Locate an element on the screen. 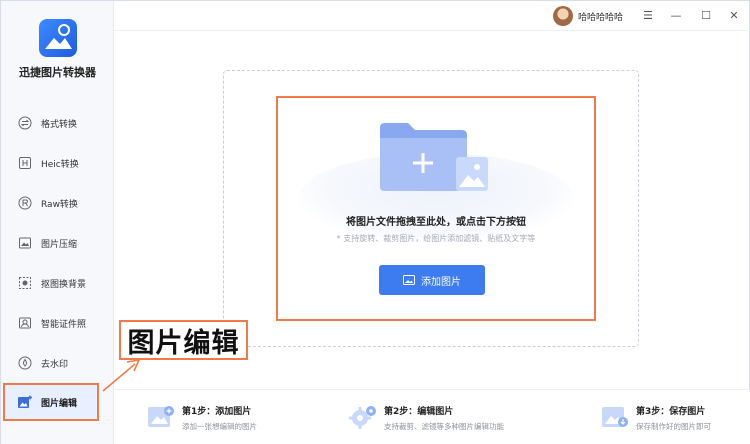 This screenshot has height=444, width=750. sidebar-item-raw-convert: Raw转换 is located at coordinates (57, 203).